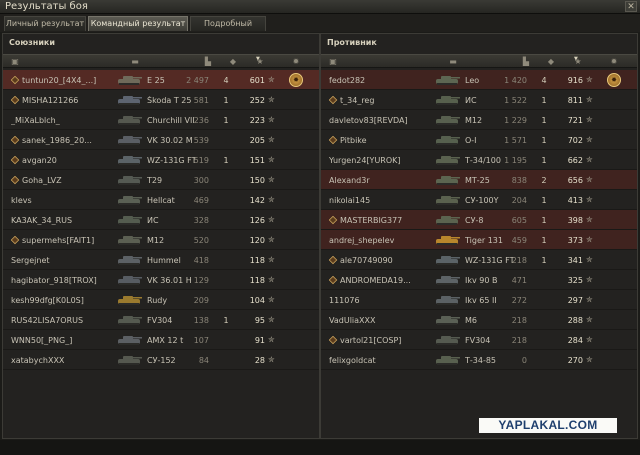 The width and height of the screenshot is (640, 455). I want to click on player-name: Alexand3r, so click(377, 180).